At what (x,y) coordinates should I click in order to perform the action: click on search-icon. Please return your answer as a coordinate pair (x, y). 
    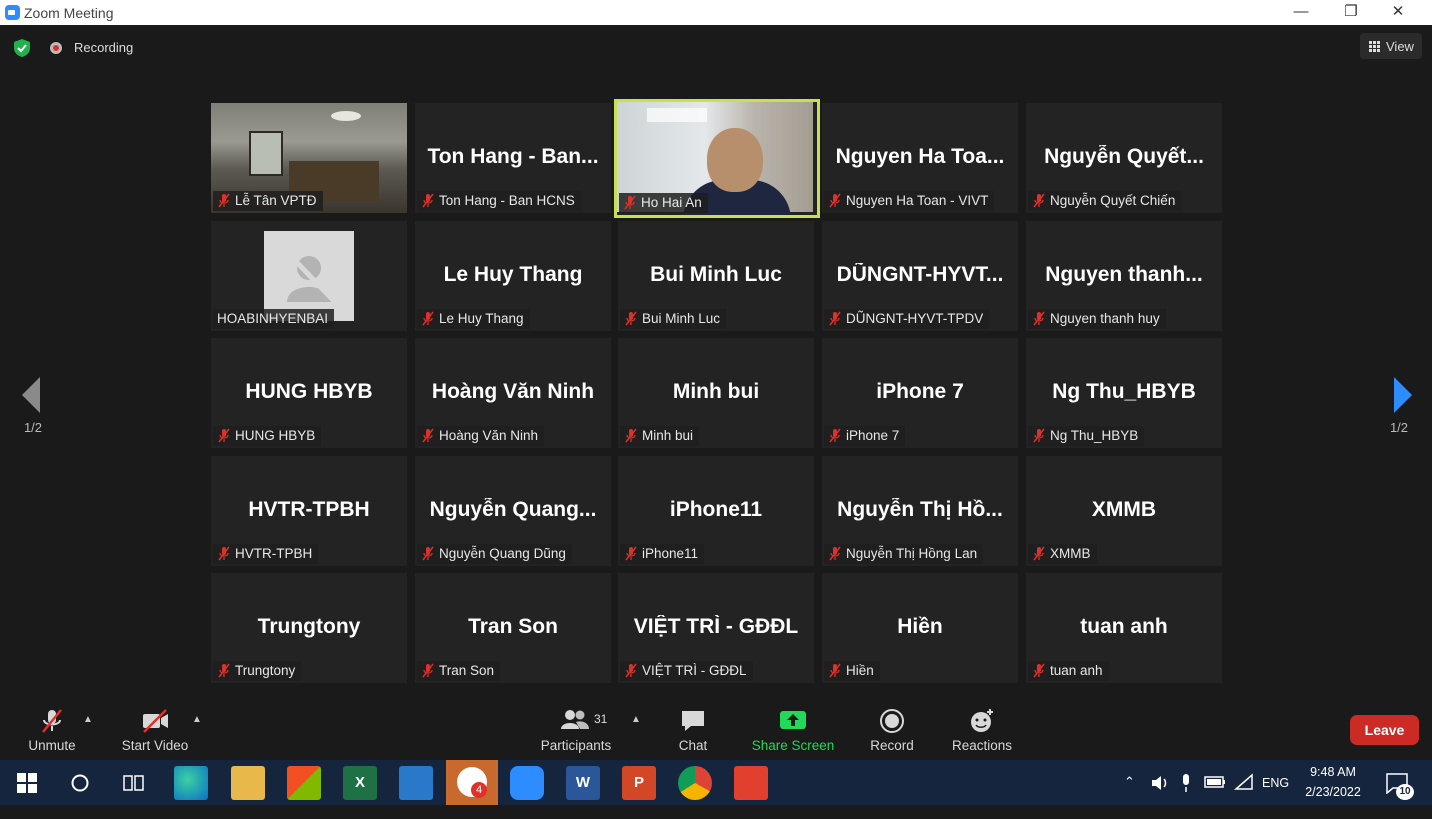
    Looking at the image, I should click on (80, 783).